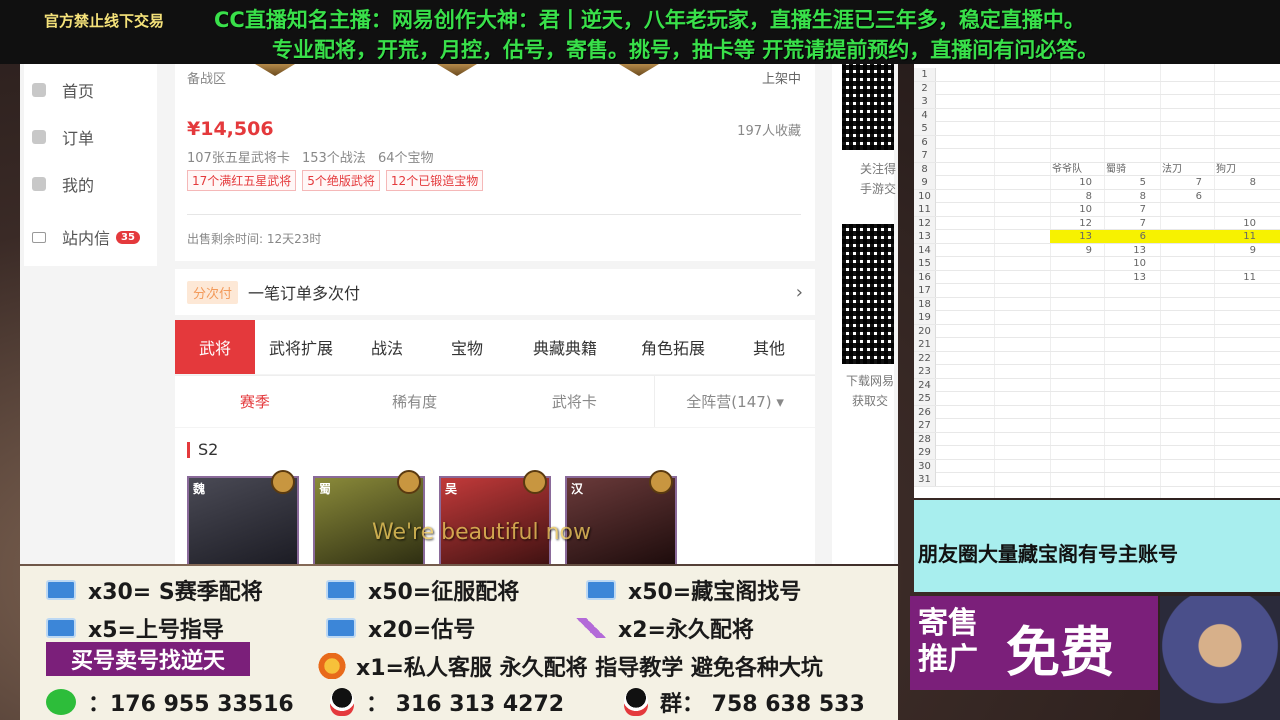 The image size is (1280, 720). I want to click on sale-timer: 出售剩余时间: 12天23时, so click(254, 239).